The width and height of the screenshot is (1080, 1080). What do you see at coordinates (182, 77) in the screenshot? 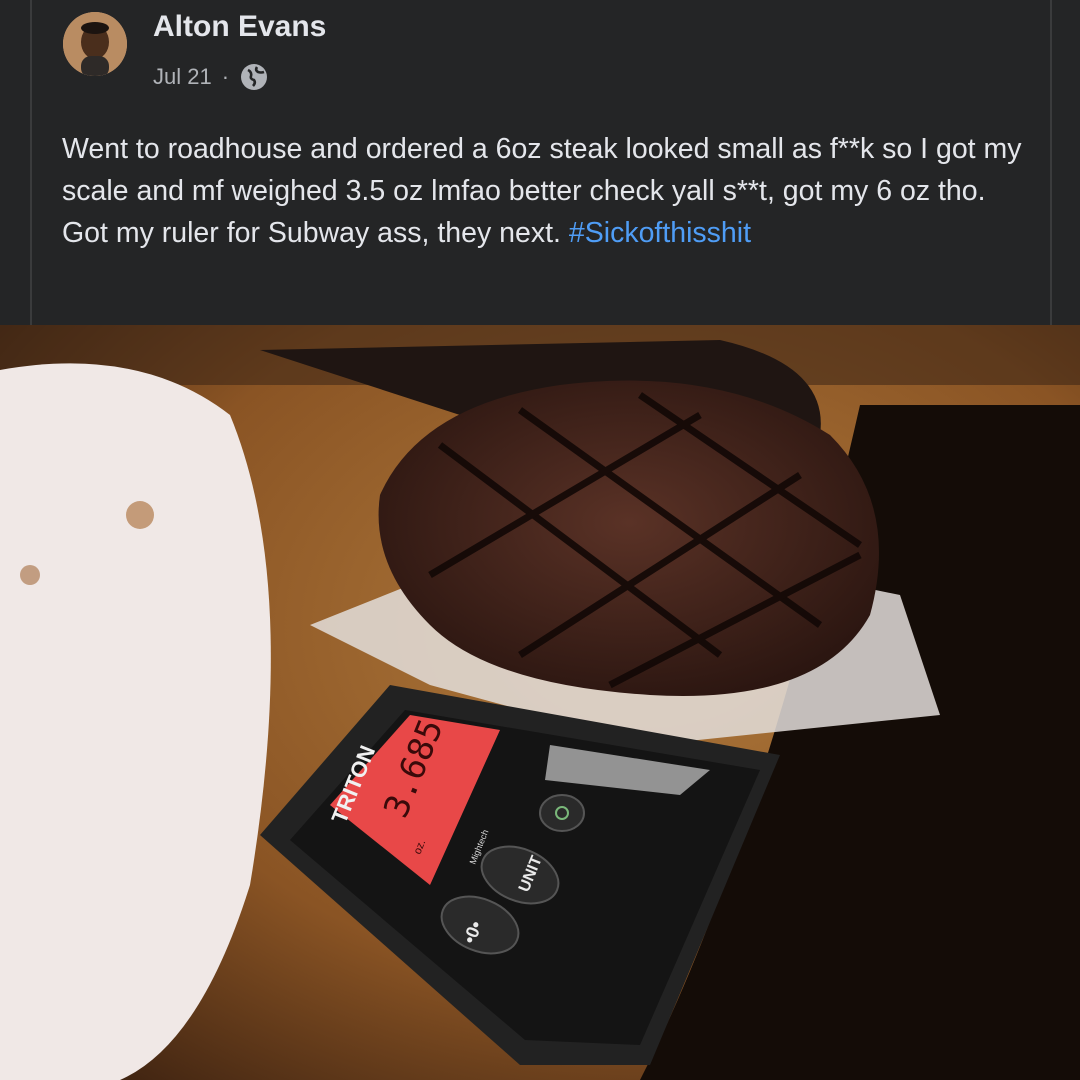
I see `post-date: Jul 21` at bounding box center [182, 77].